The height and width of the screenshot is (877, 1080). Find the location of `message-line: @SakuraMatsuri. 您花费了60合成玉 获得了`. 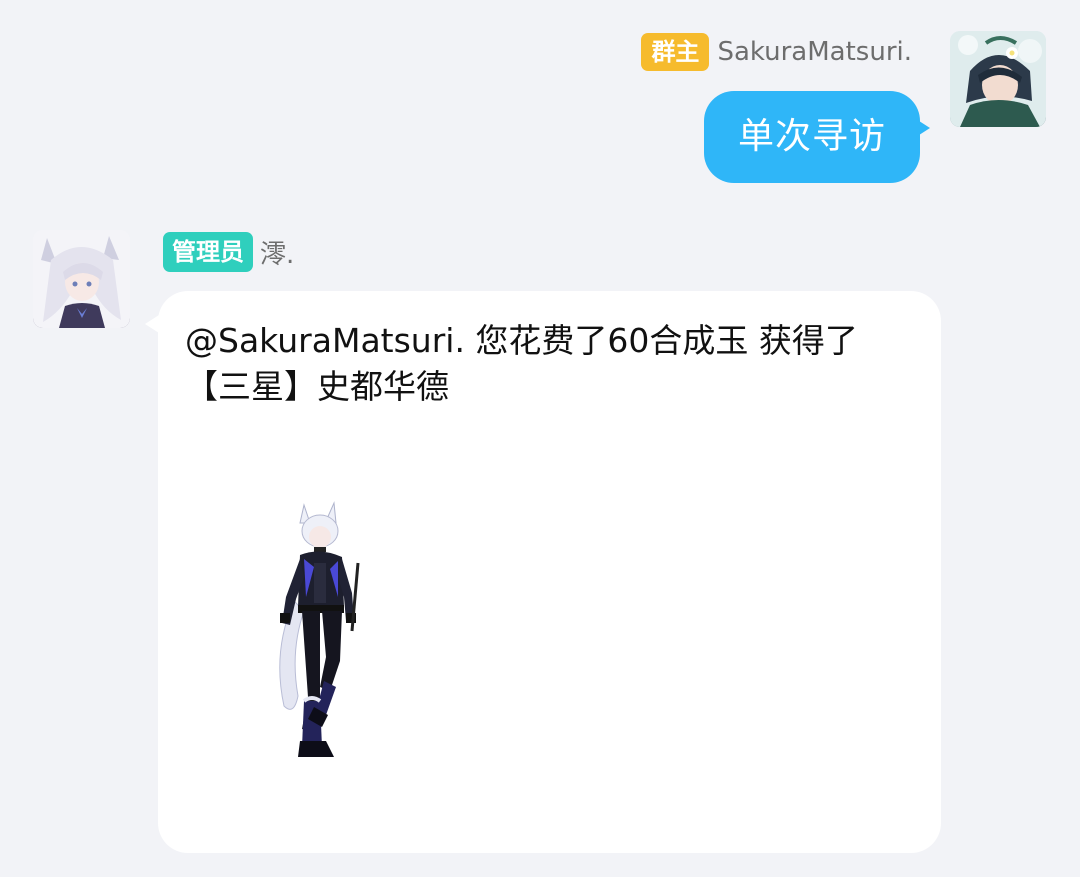

message-line: @SakuraMatsuri. 您花费了60合成玉 获得了 is located at coordinates (521, 340).